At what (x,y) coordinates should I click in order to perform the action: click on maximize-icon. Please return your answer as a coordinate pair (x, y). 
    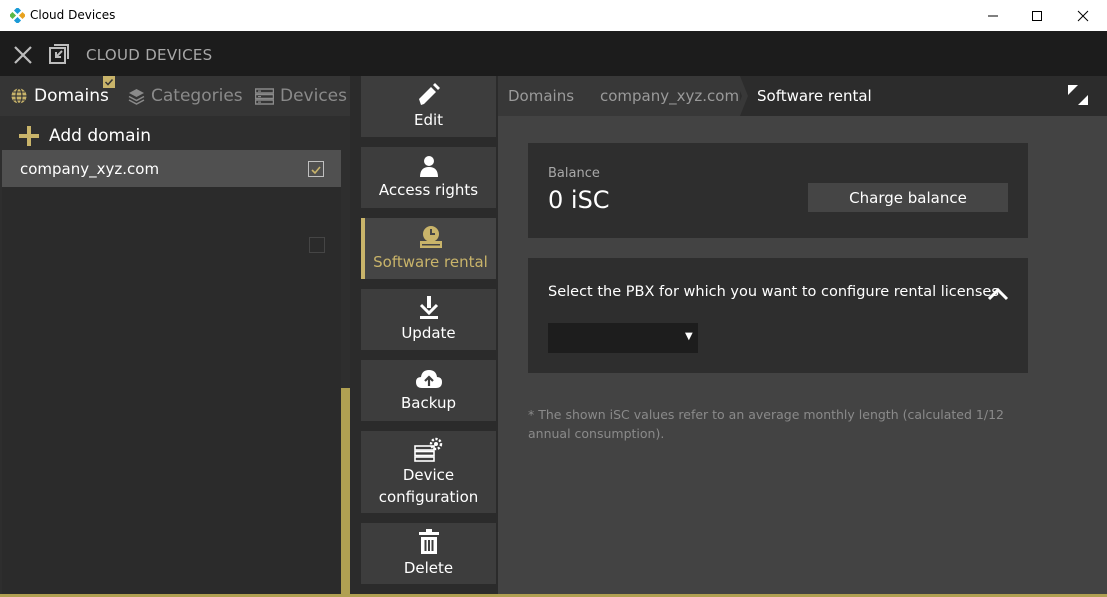
    Looking at the image, I should click on (1037, 15).